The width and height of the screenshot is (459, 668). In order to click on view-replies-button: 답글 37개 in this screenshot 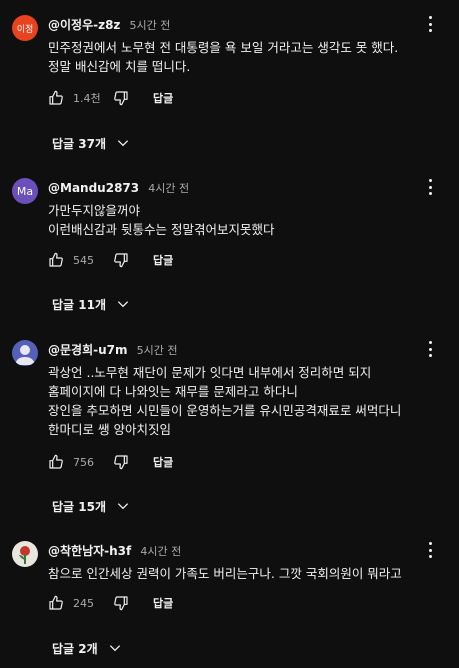, I will do `click(91, 143)`.